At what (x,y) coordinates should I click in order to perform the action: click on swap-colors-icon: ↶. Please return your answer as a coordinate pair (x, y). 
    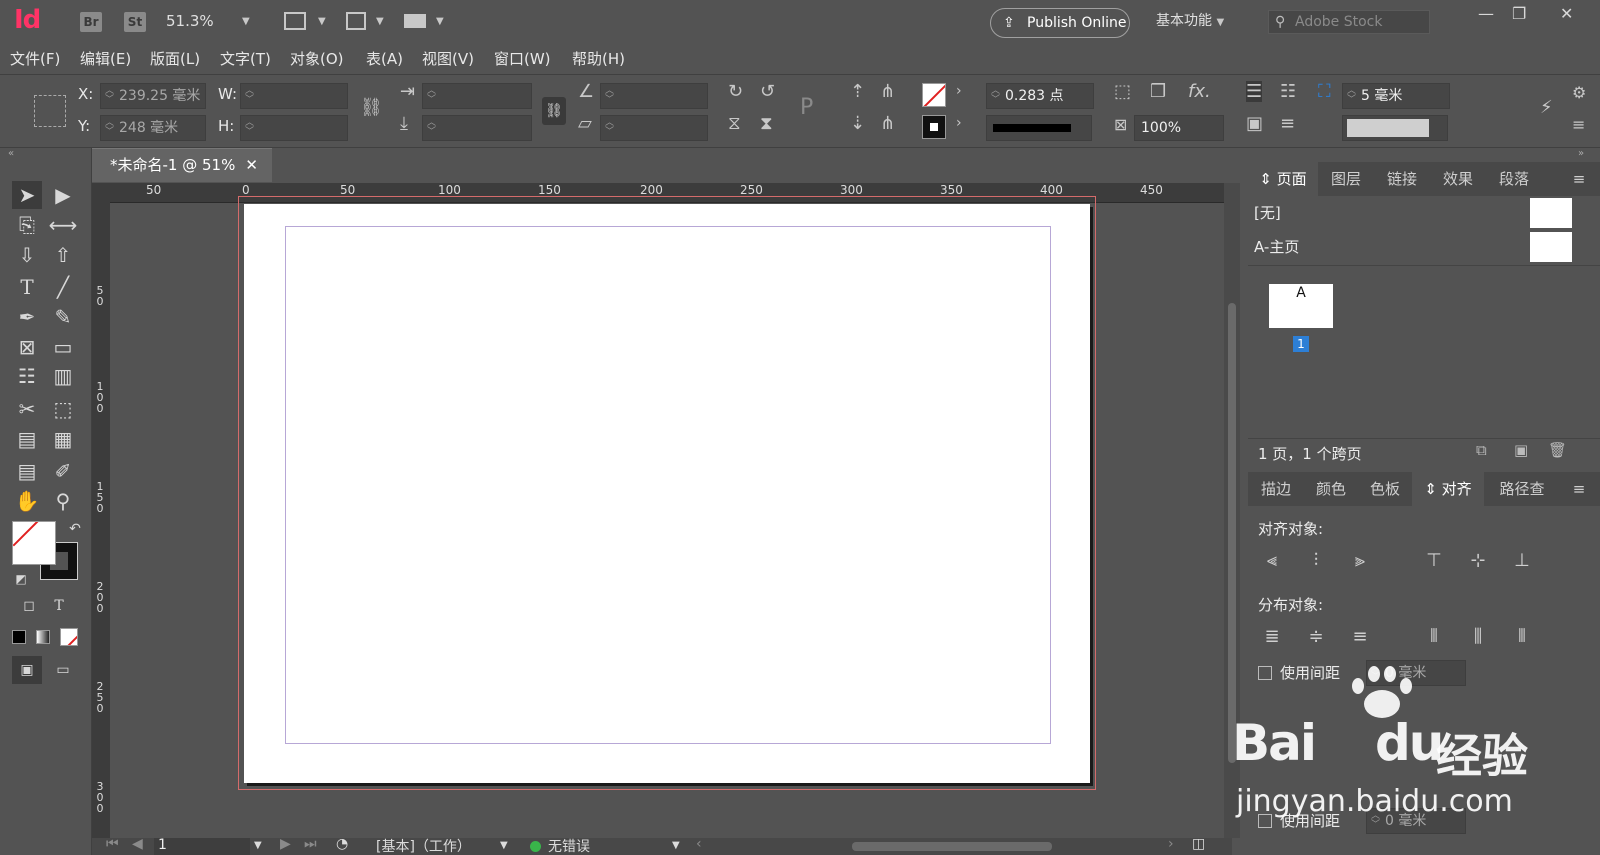
    Looking at the image, I should click on (75, 529).